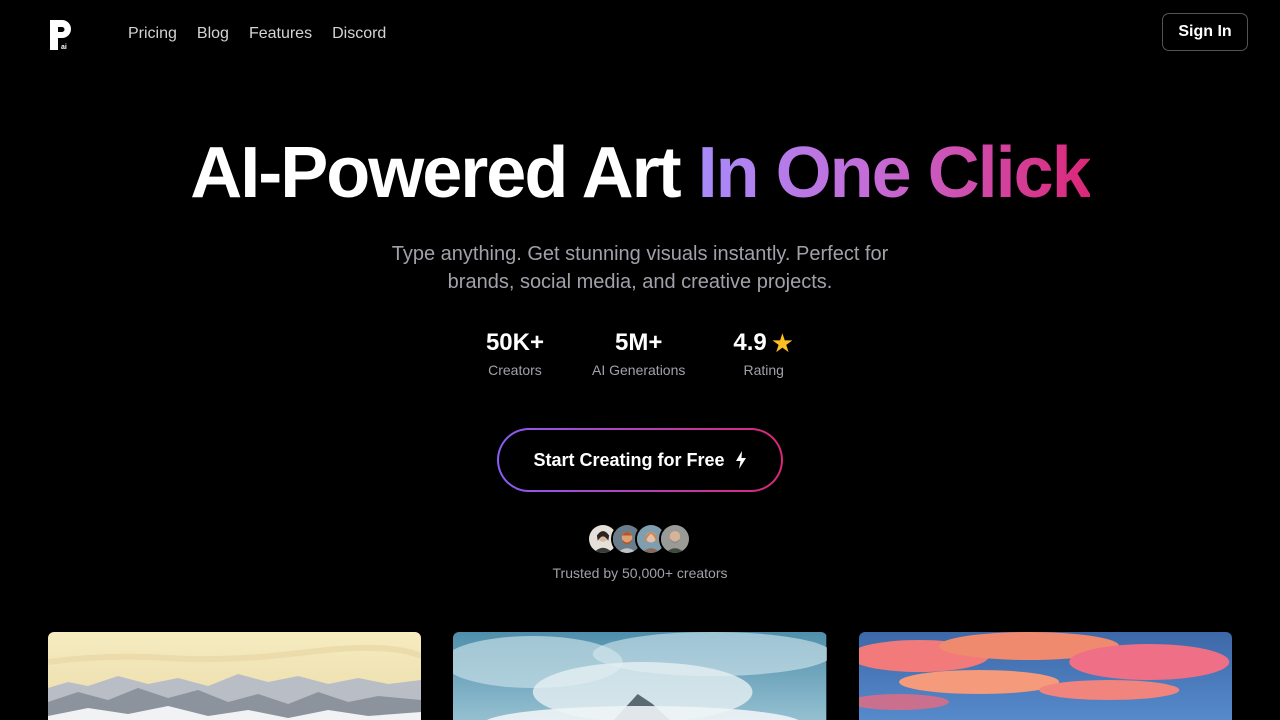 The image size is (1280, 720). What do you see at coordinates (514, 342) in the screenshot?
I see `stat-value: 50K+` at bounding box center [514, 342].